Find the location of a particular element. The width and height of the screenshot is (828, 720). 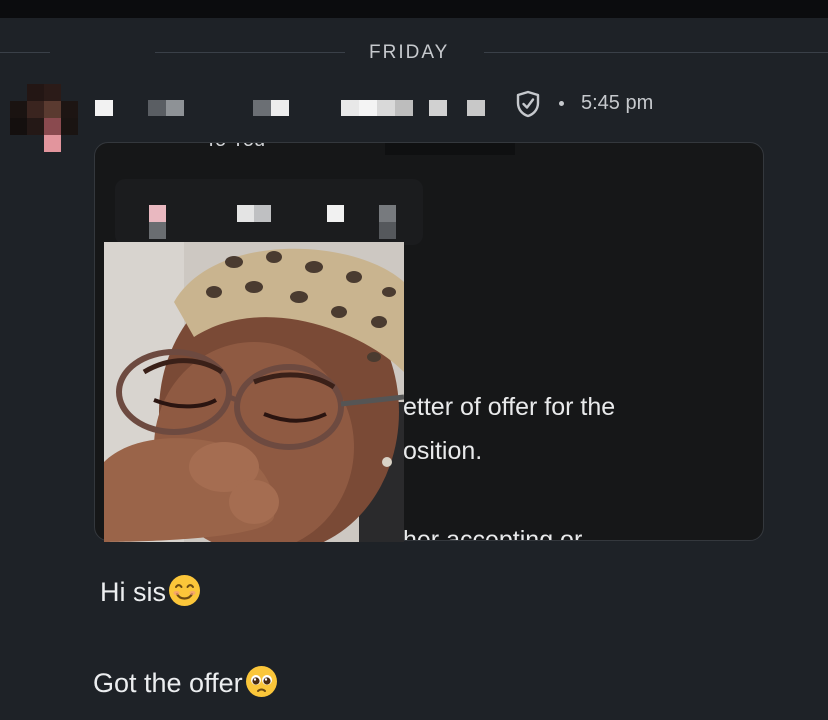

top-bar is located at coordinates (414, 9).